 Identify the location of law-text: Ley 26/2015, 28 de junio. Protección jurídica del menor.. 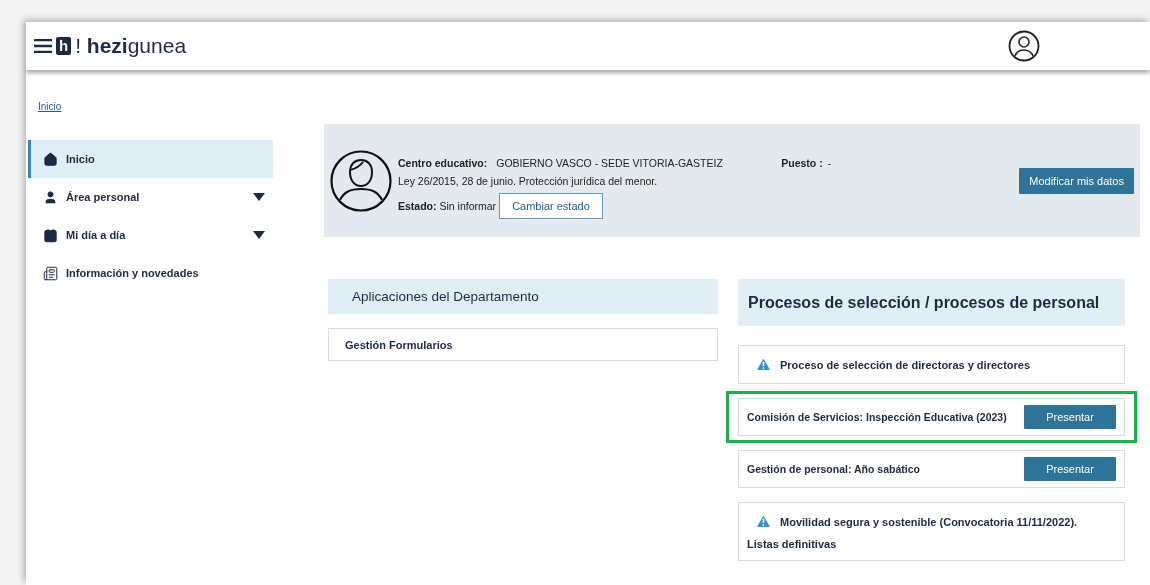
(528, 180).